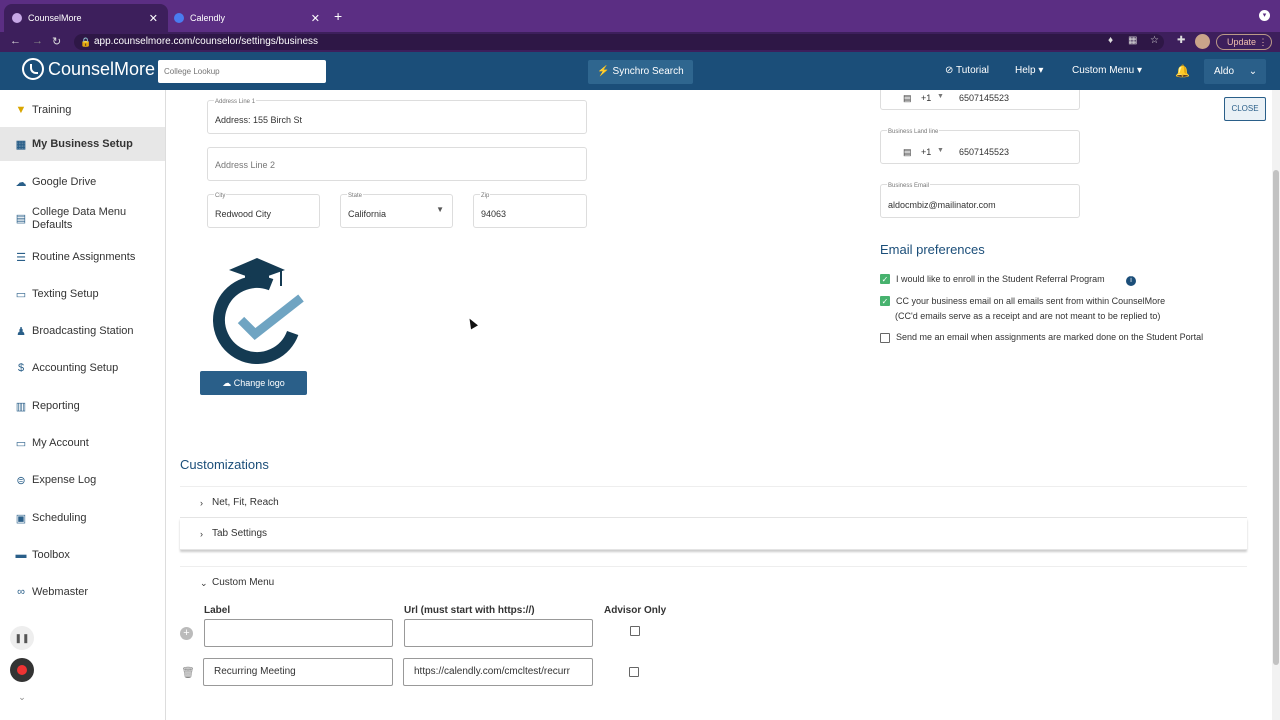 The width and height of the screenshot is (1280, 720). Describe the element at coordinates (713, 582) in the screenshot. I see `accordion-custom-menu: ⌄ Custom Menu` at that location.